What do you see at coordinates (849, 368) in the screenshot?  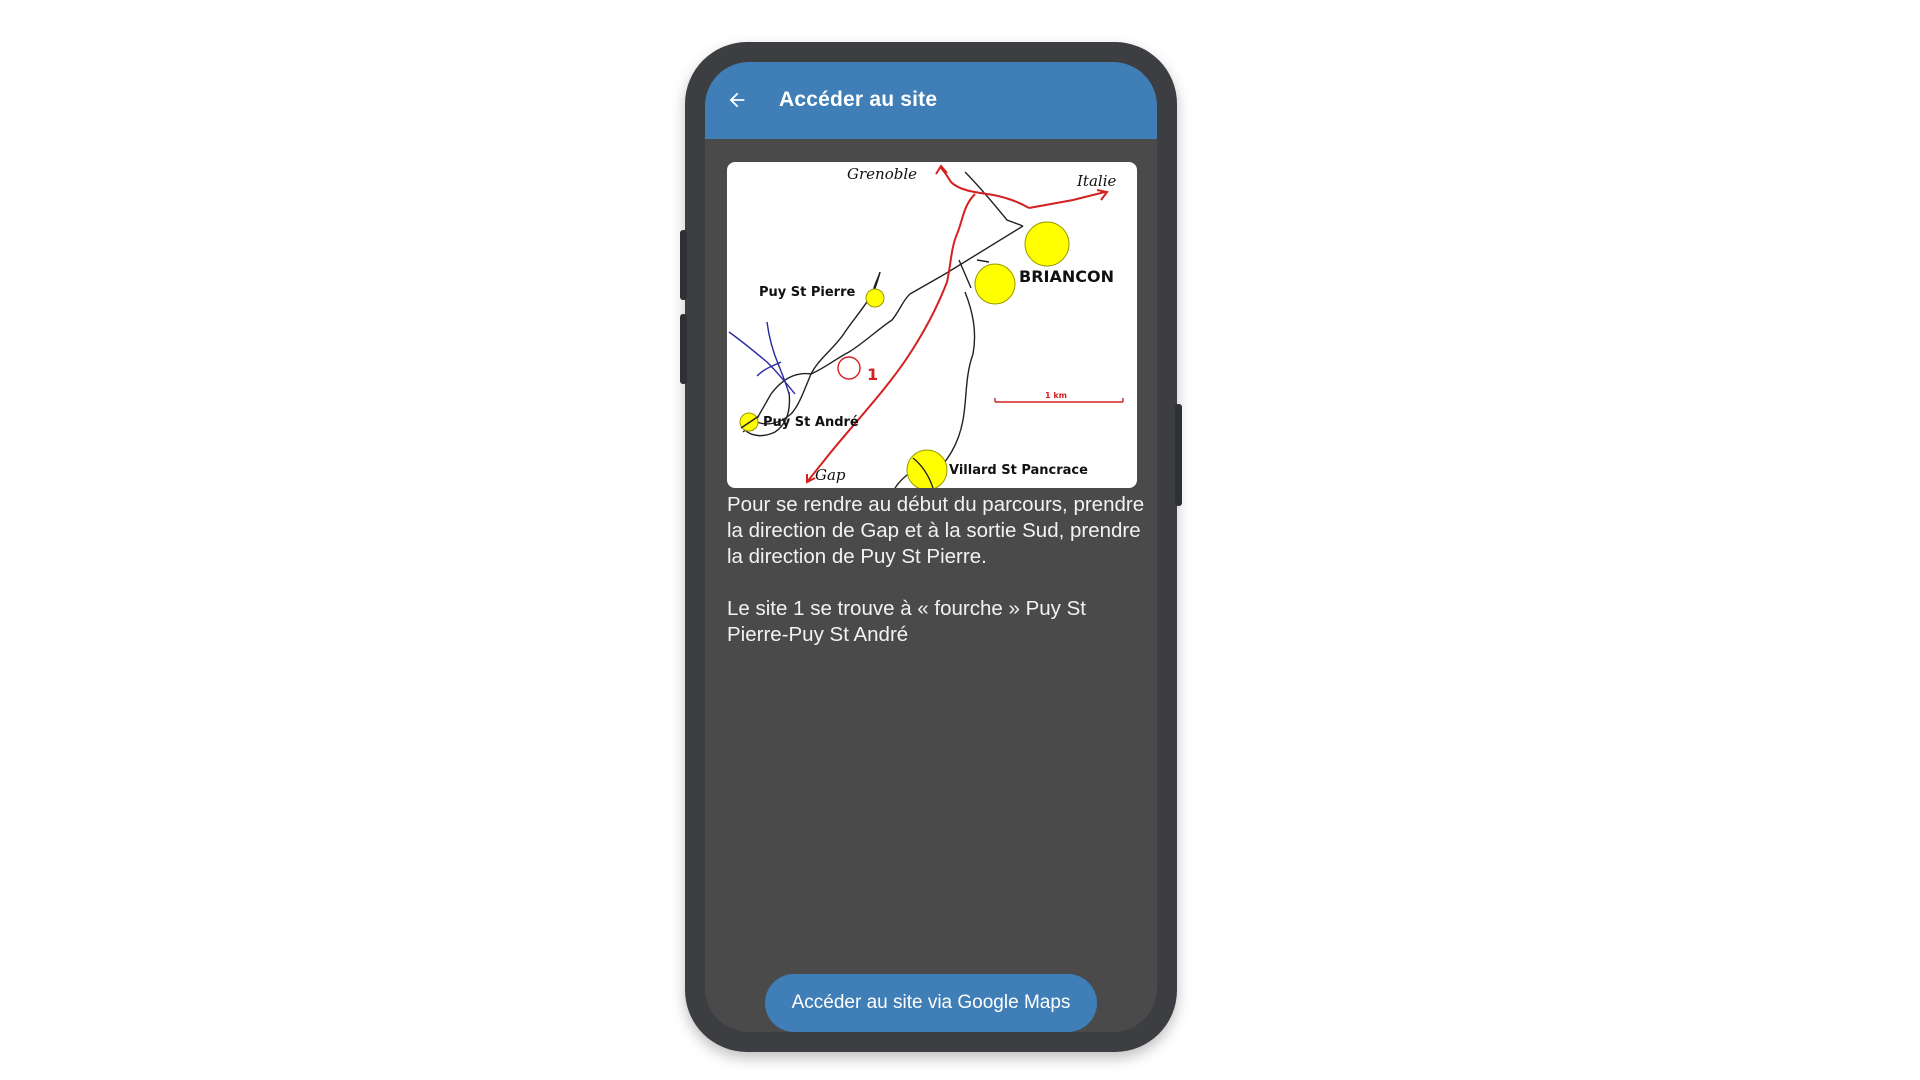 I see `site-1-marker` at bounding box center [849, 368].